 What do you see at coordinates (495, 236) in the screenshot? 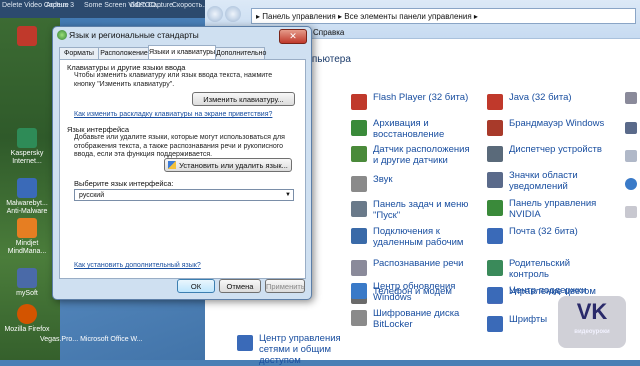
I see `mail-icon` at bounding box center [495, 236].